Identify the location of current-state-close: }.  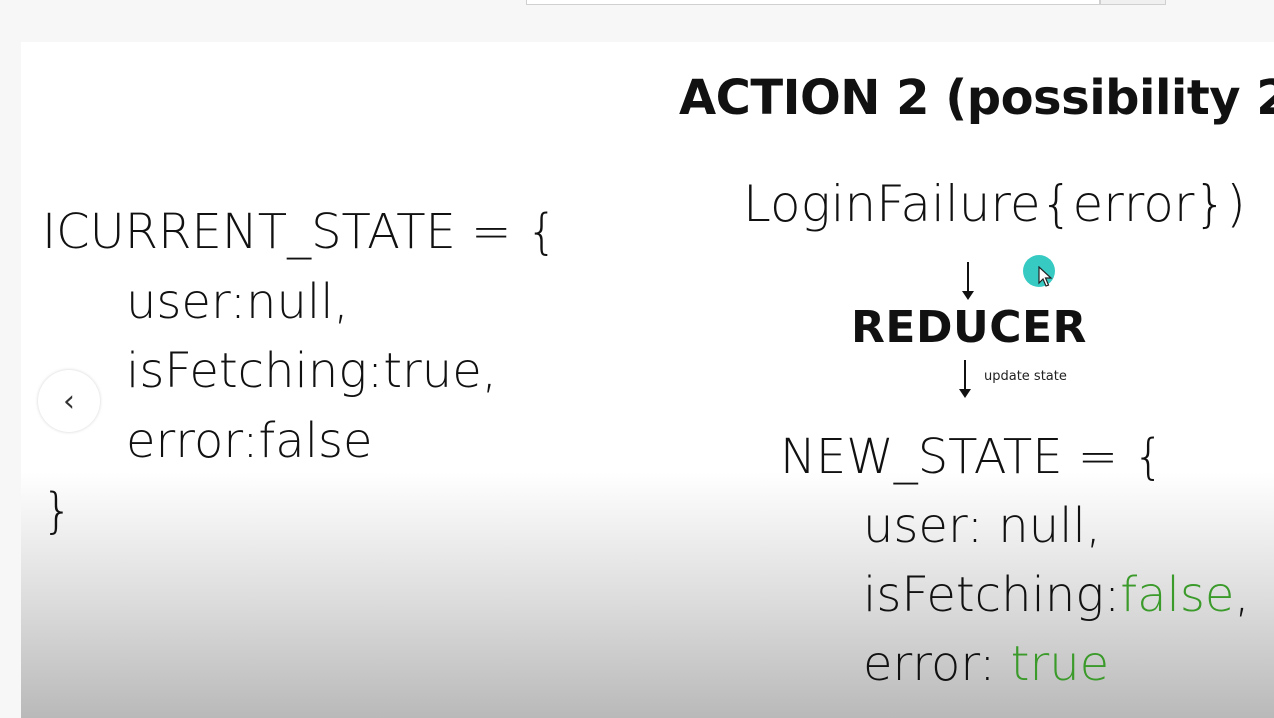
(57, 511).